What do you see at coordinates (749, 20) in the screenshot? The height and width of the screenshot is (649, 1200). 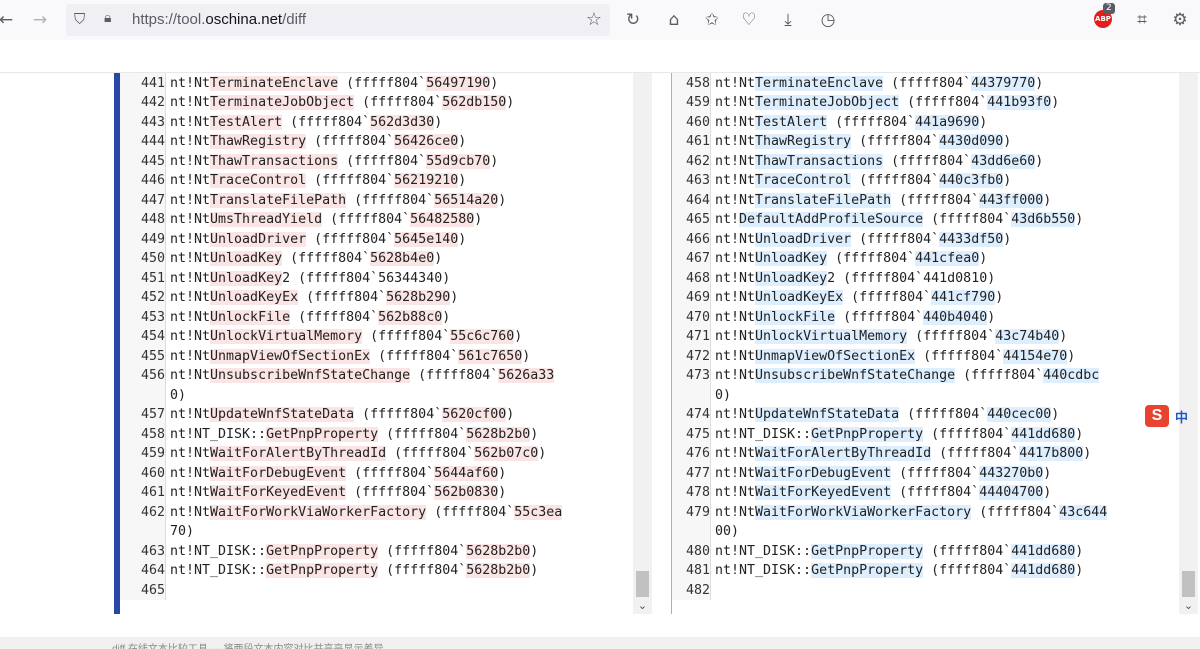 I see `pocket-icon: ♡` at bounding box center [749, 20].